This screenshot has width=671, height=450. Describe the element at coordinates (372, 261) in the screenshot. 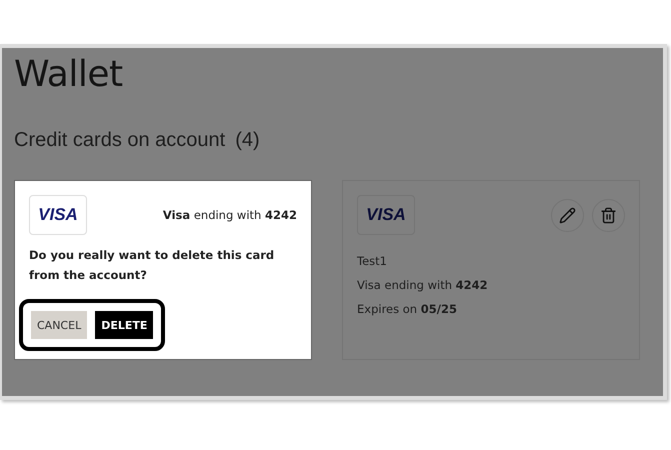

I see `card-name: Test1` at that location.